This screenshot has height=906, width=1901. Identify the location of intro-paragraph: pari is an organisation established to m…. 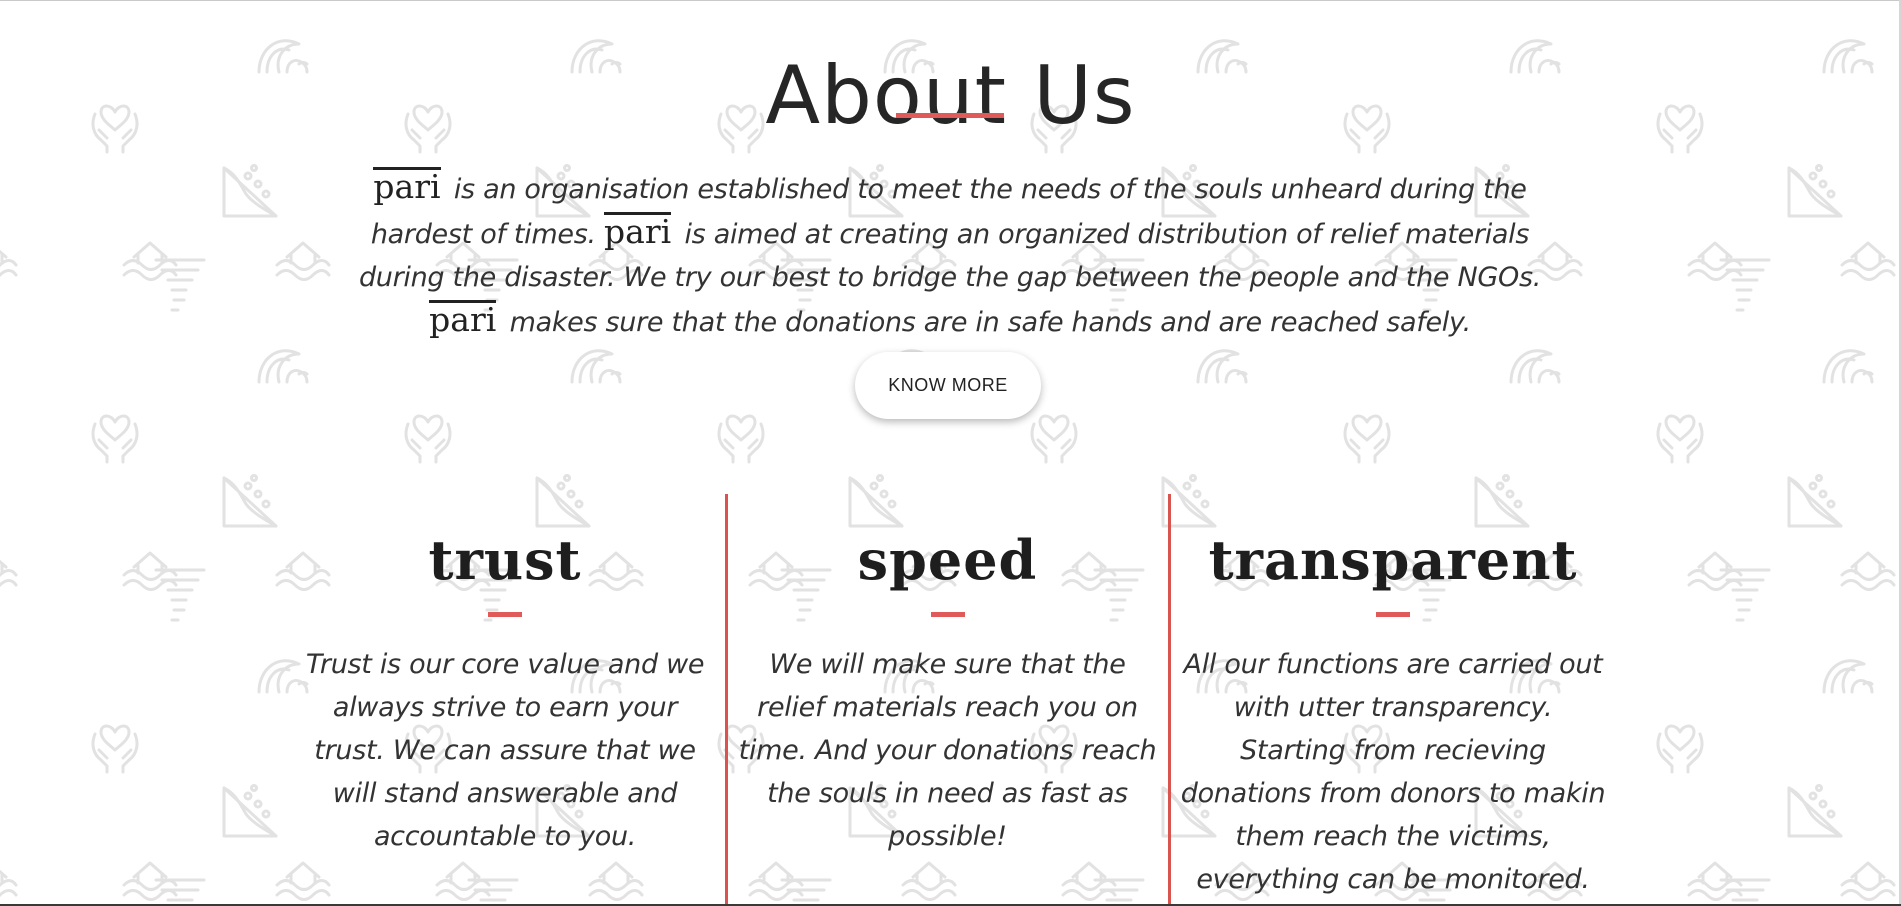
(950, 255).